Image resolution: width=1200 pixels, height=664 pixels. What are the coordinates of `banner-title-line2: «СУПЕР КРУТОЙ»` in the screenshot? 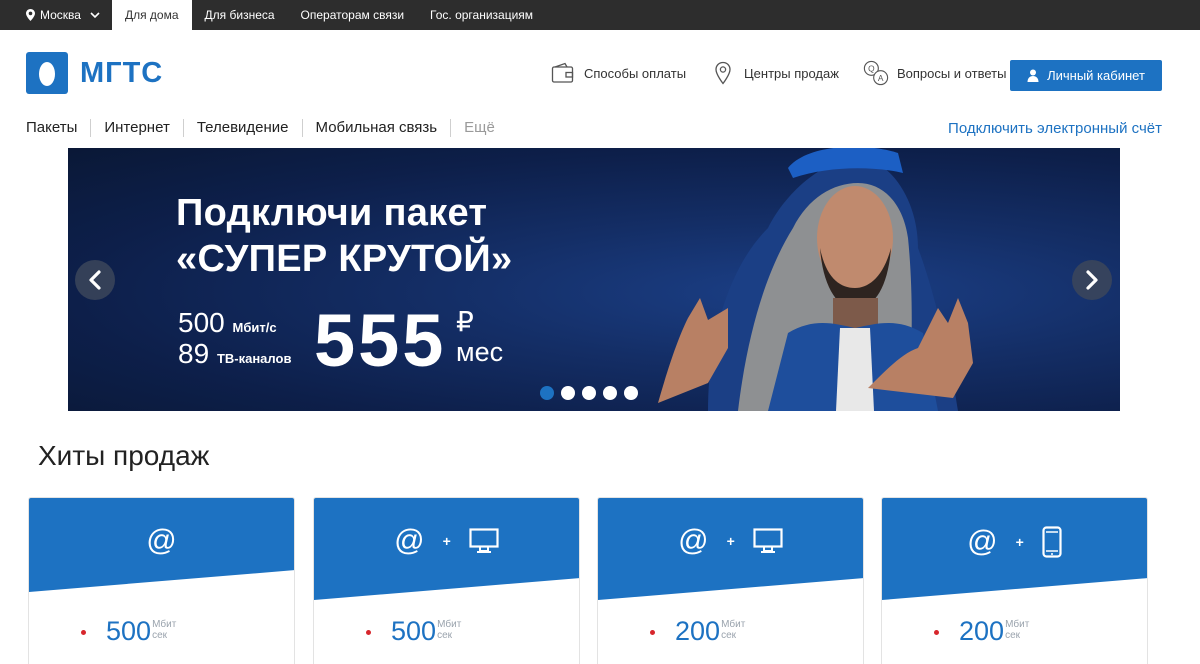 It's located at (344, 259).